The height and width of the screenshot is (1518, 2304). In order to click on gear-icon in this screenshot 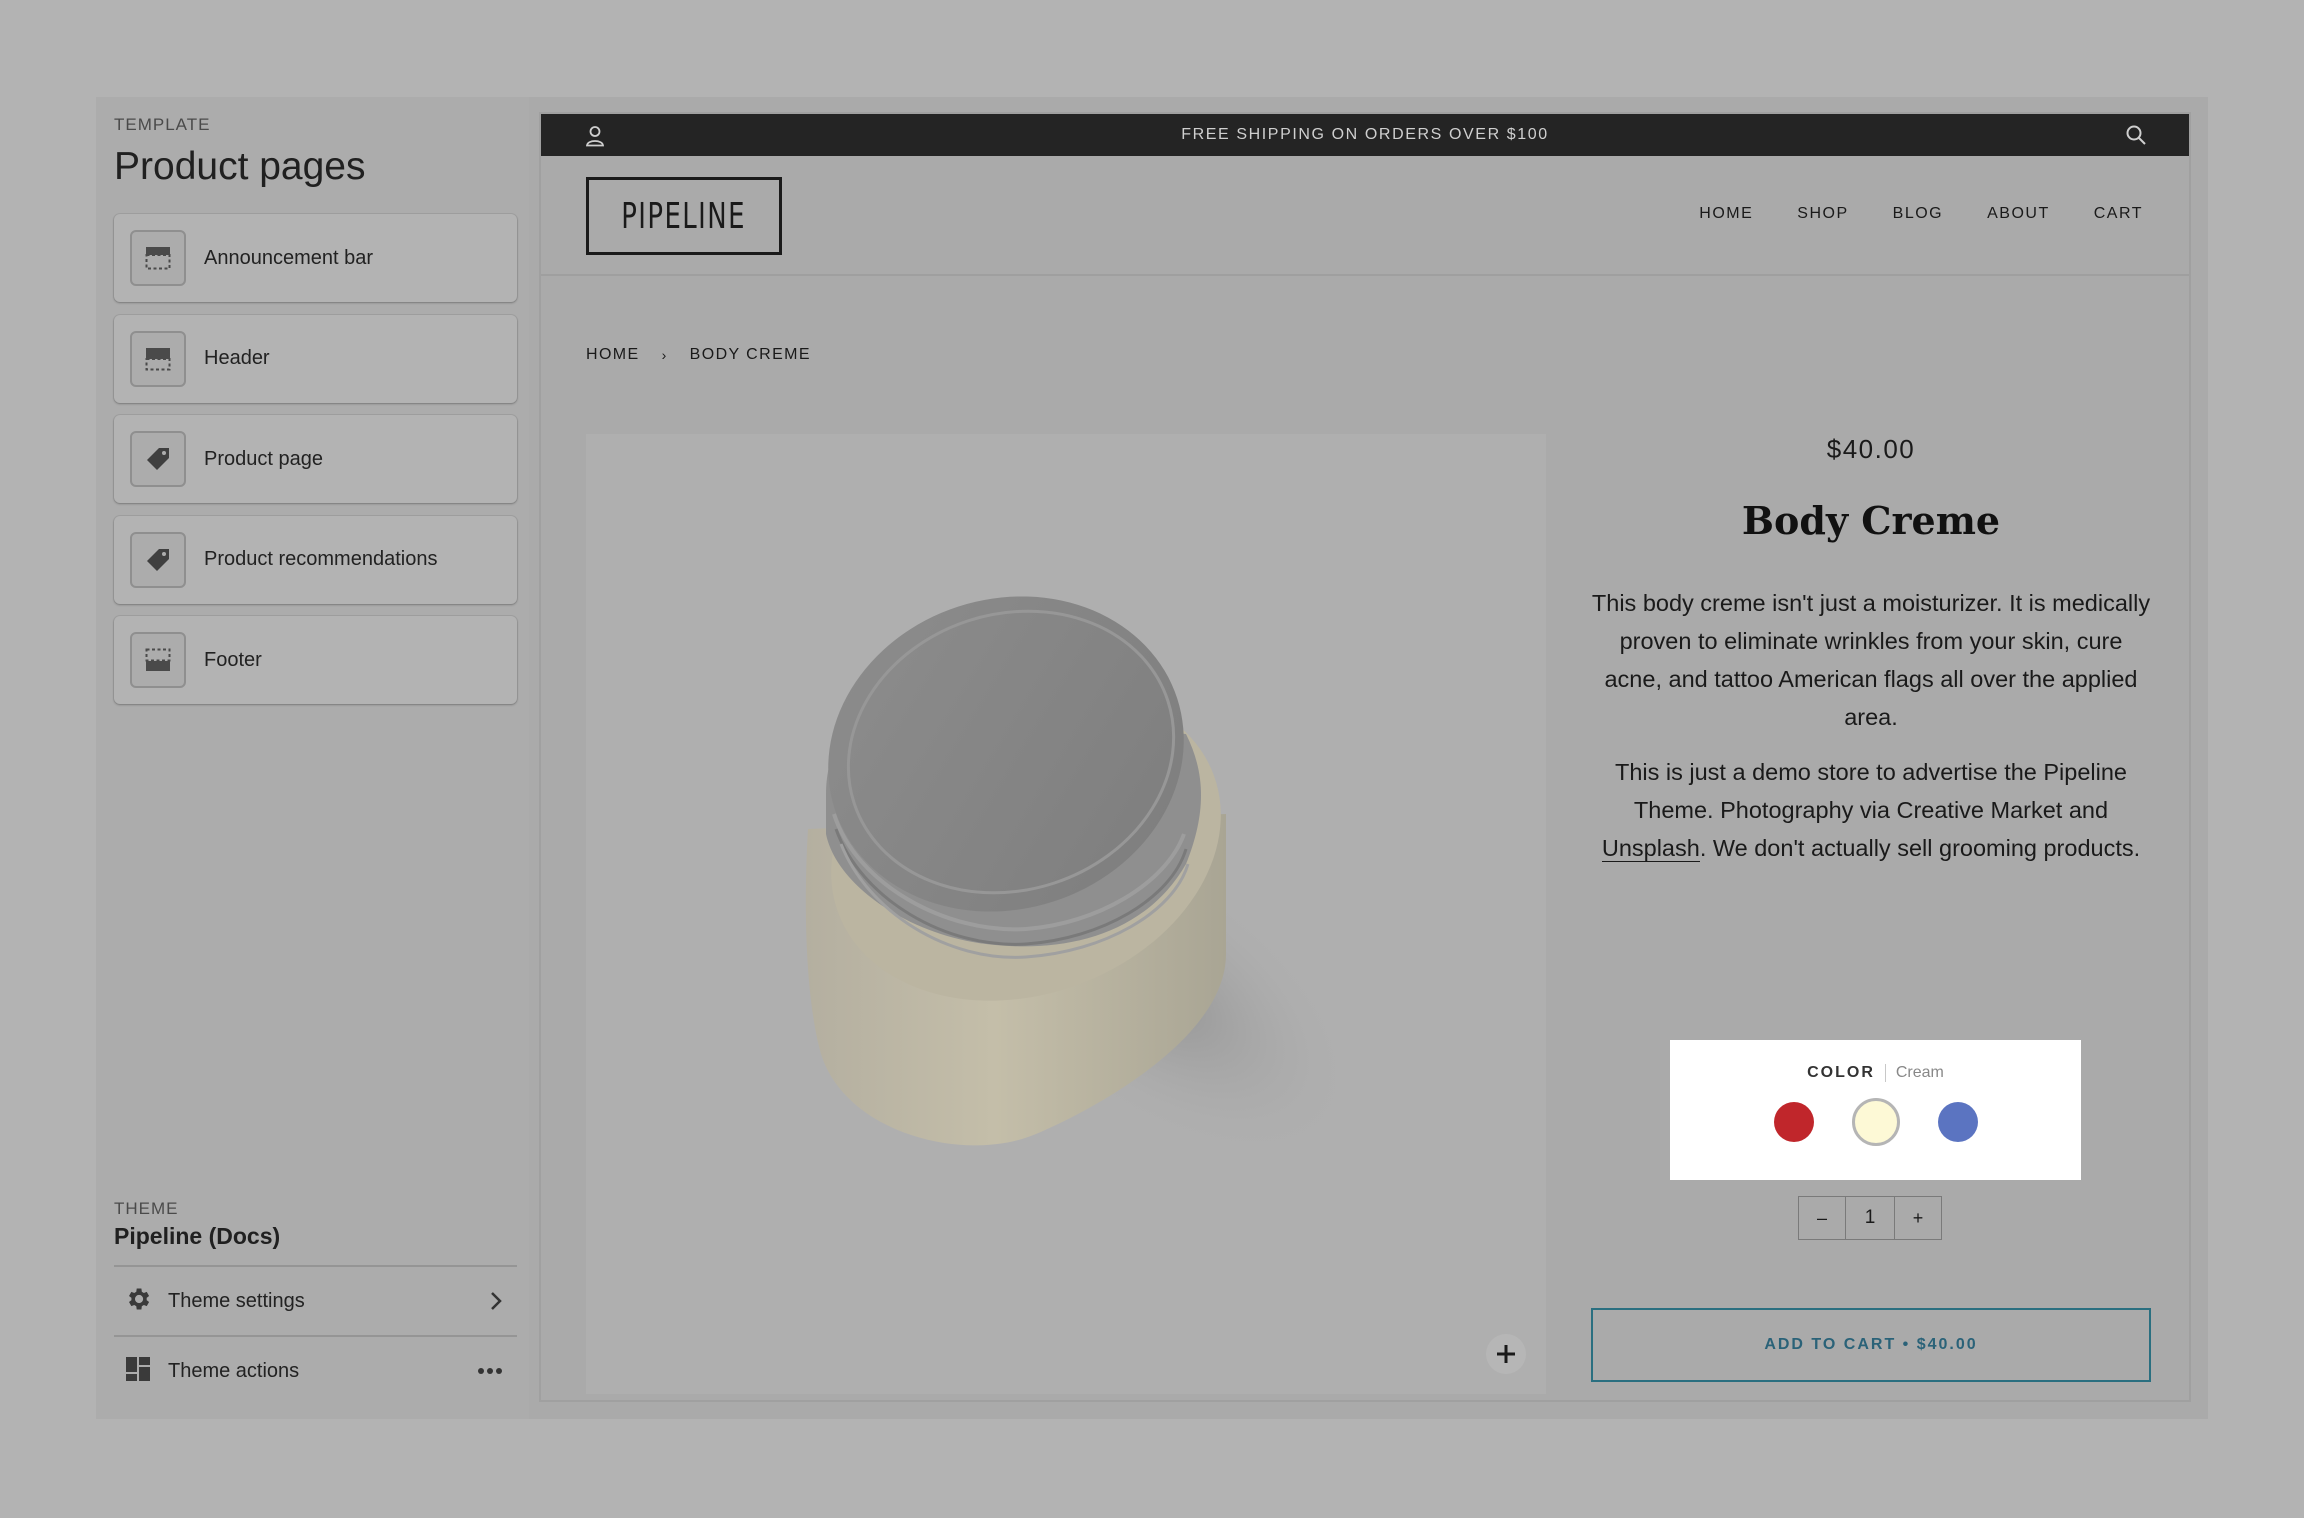, I will do `click(138, 1301)`.